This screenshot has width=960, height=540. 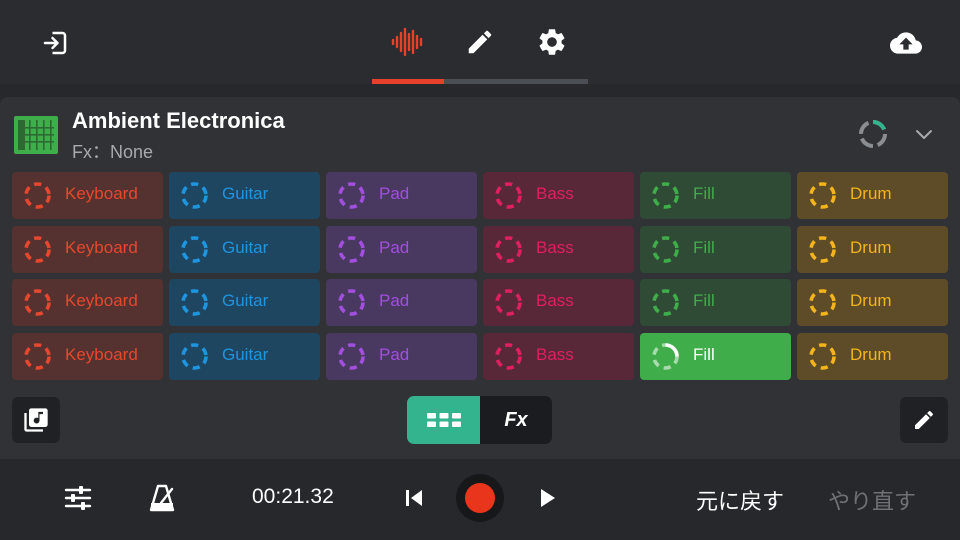 I want to click on metronome-button, so click(x=162, y=498).